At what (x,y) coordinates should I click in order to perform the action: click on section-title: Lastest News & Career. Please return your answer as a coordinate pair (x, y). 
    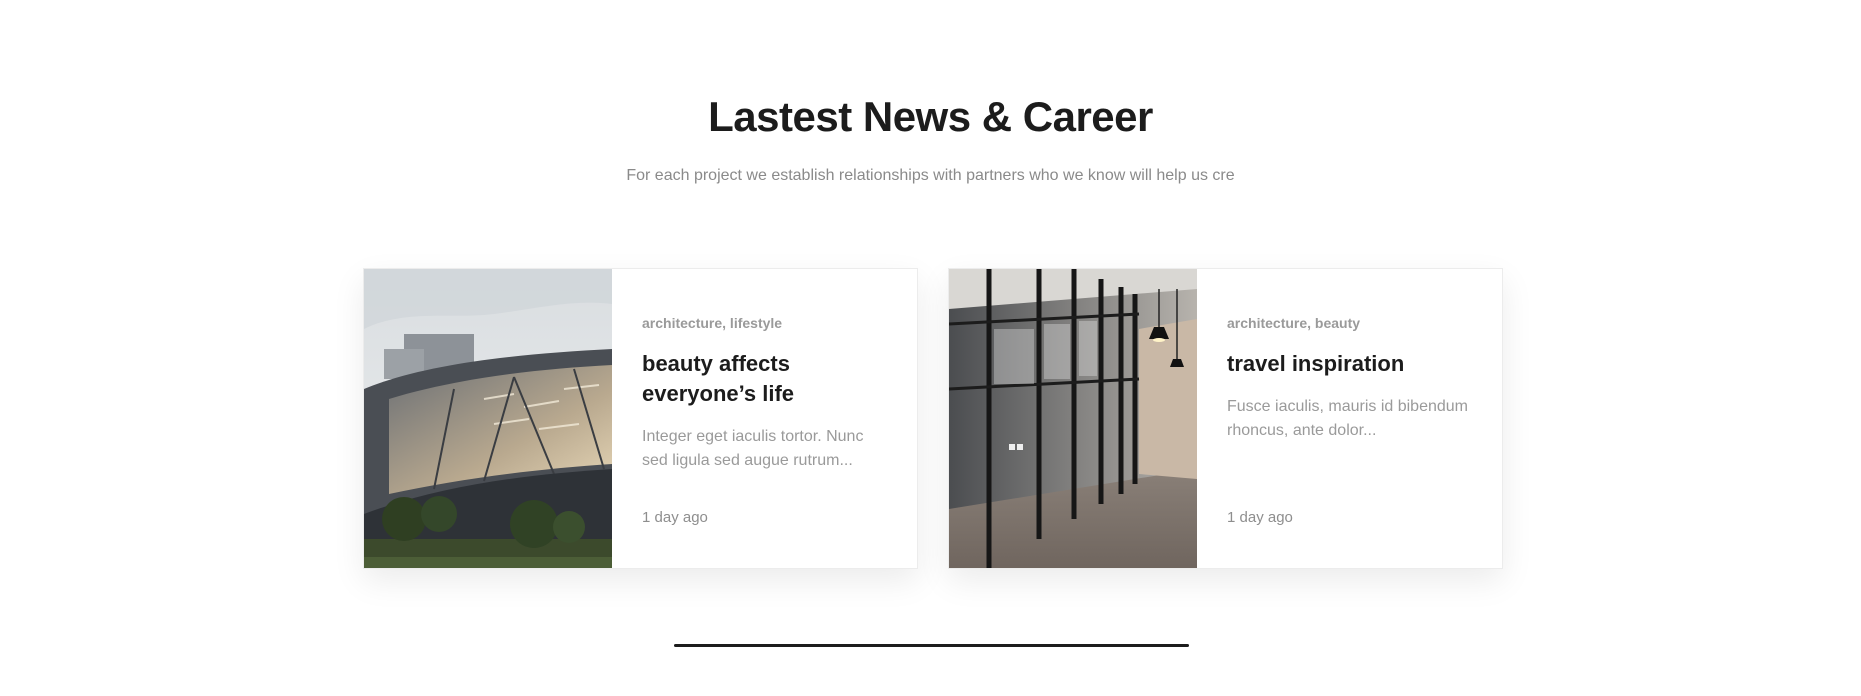
    Looking at the image, I should click on (930, 116).